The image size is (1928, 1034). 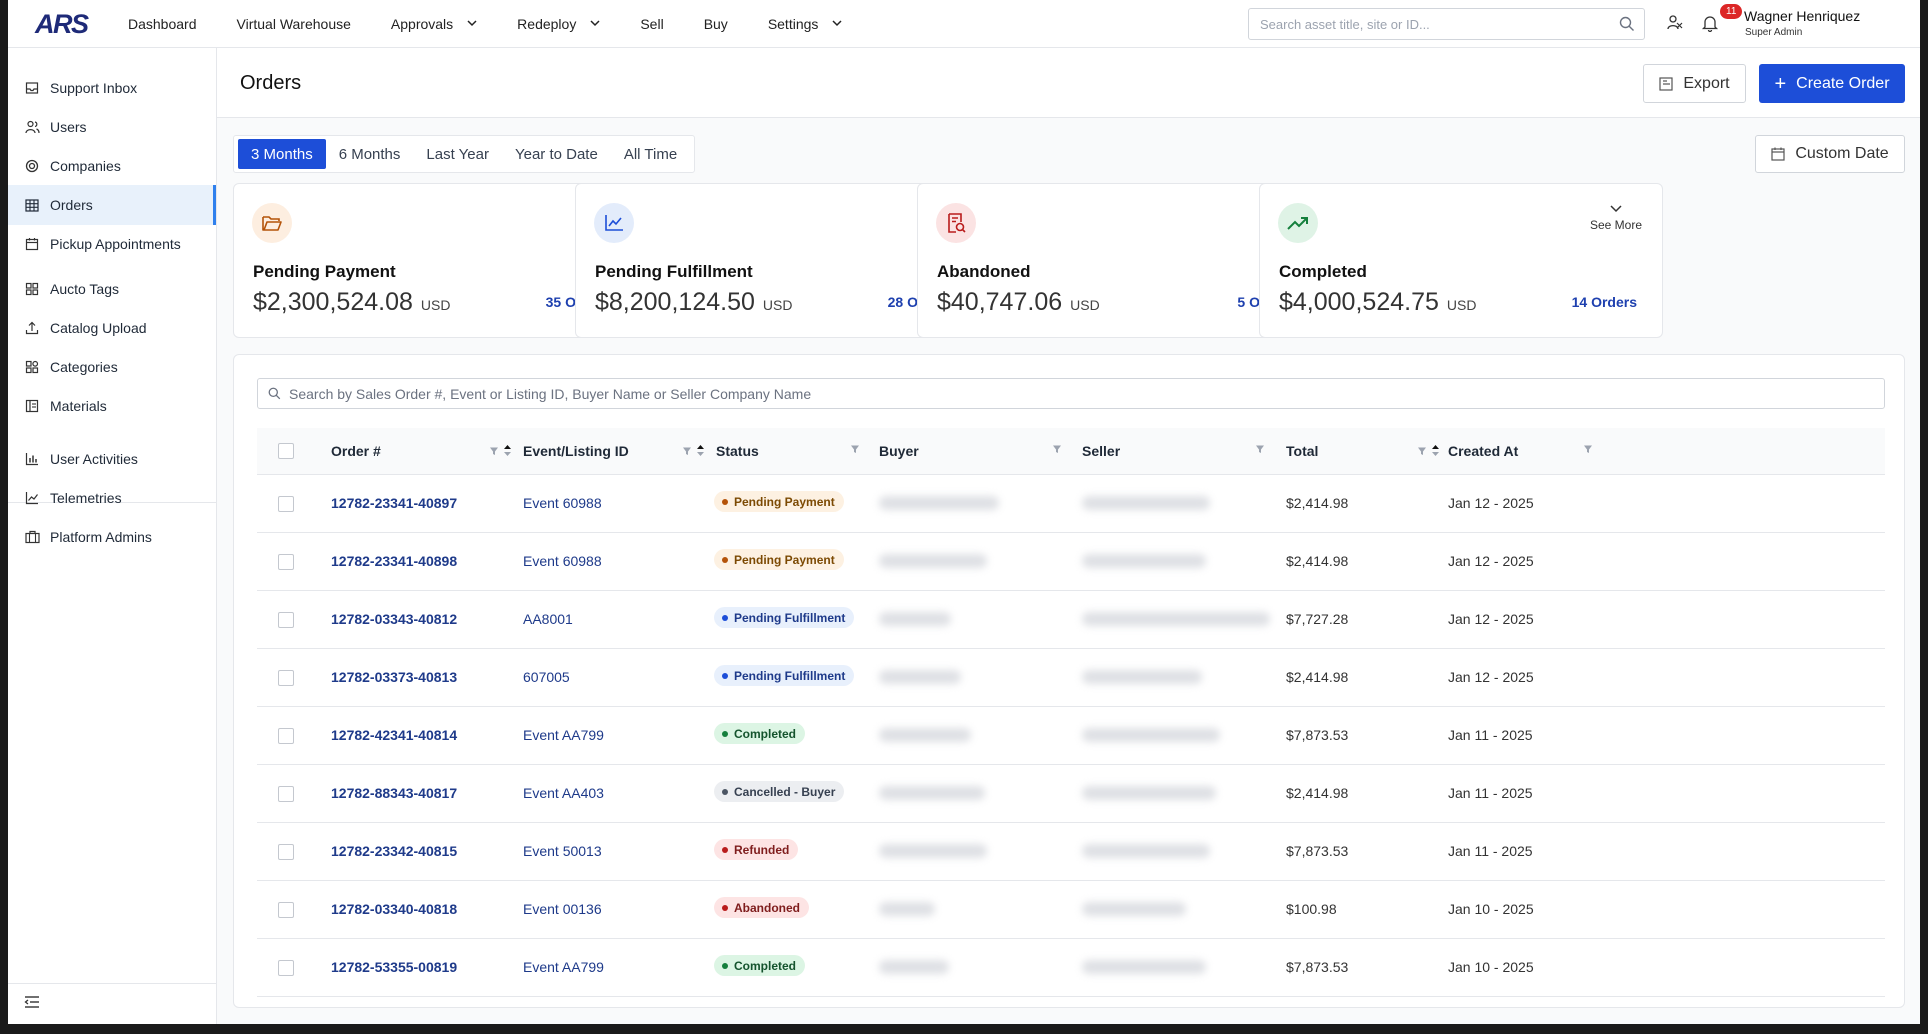 I want to click on nav-item-virtual-warehouse: Virtual Warehouse, so click(x=294, y=24).